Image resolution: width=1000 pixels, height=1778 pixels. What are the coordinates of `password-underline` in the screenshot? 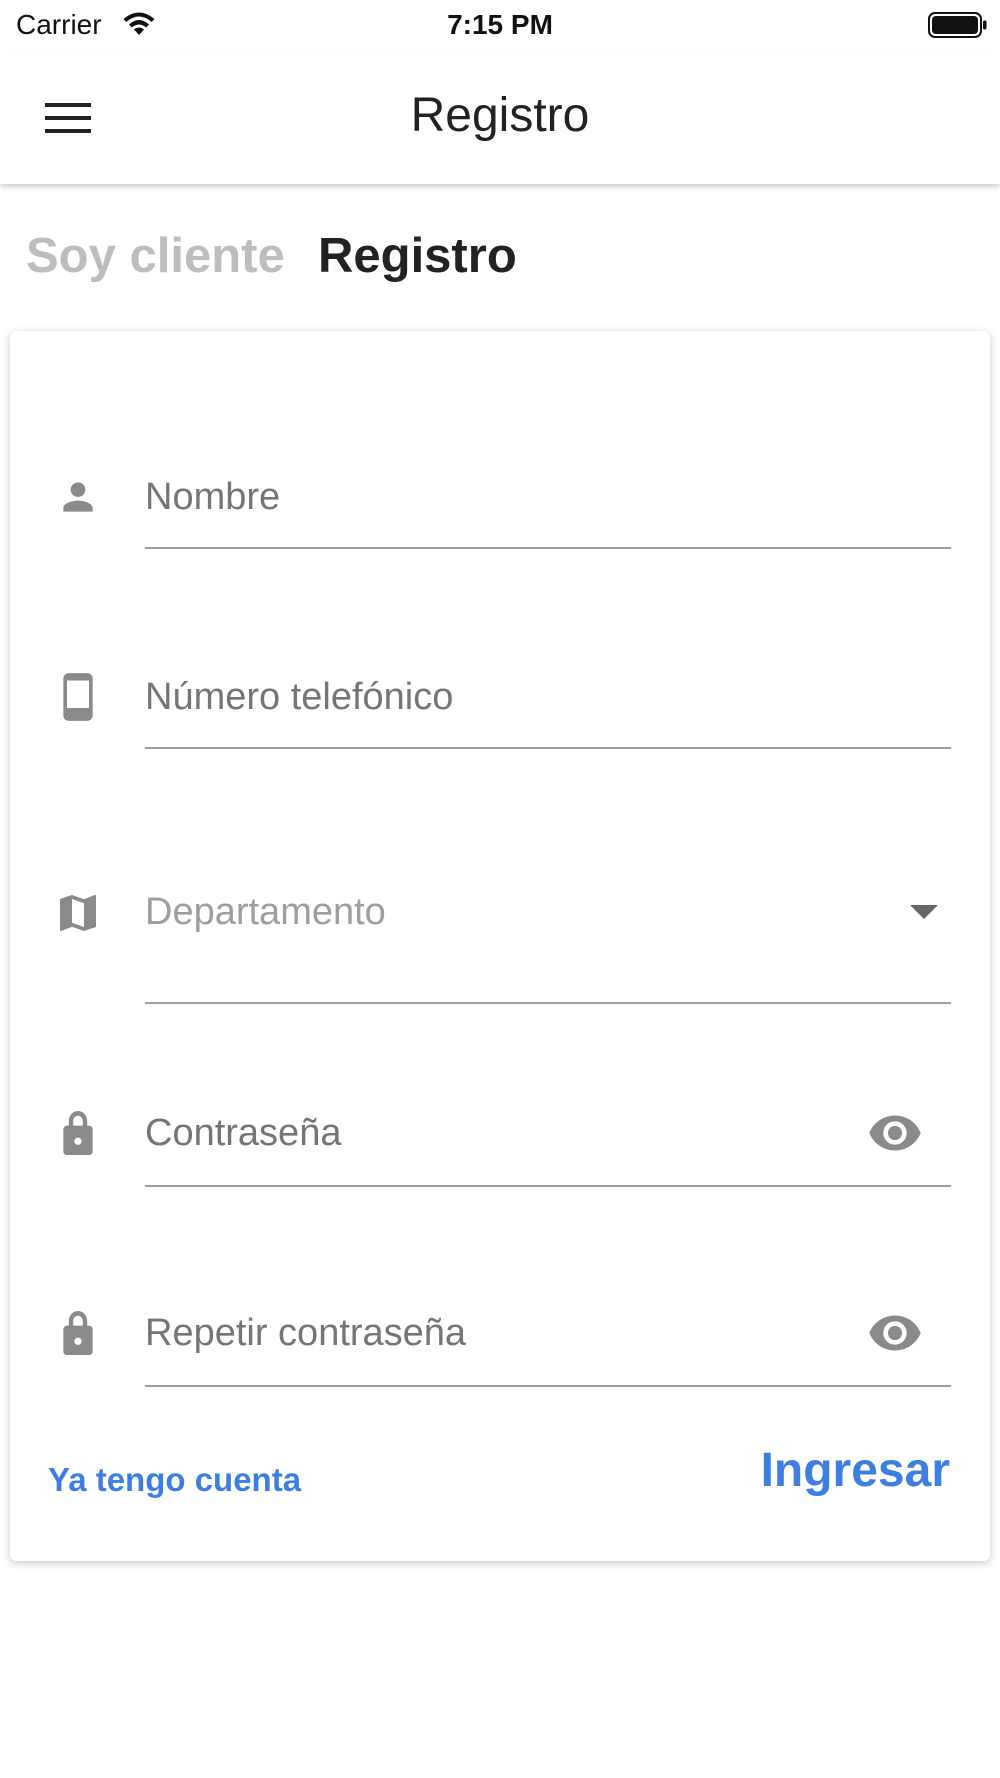 It's located at (548, 1186).